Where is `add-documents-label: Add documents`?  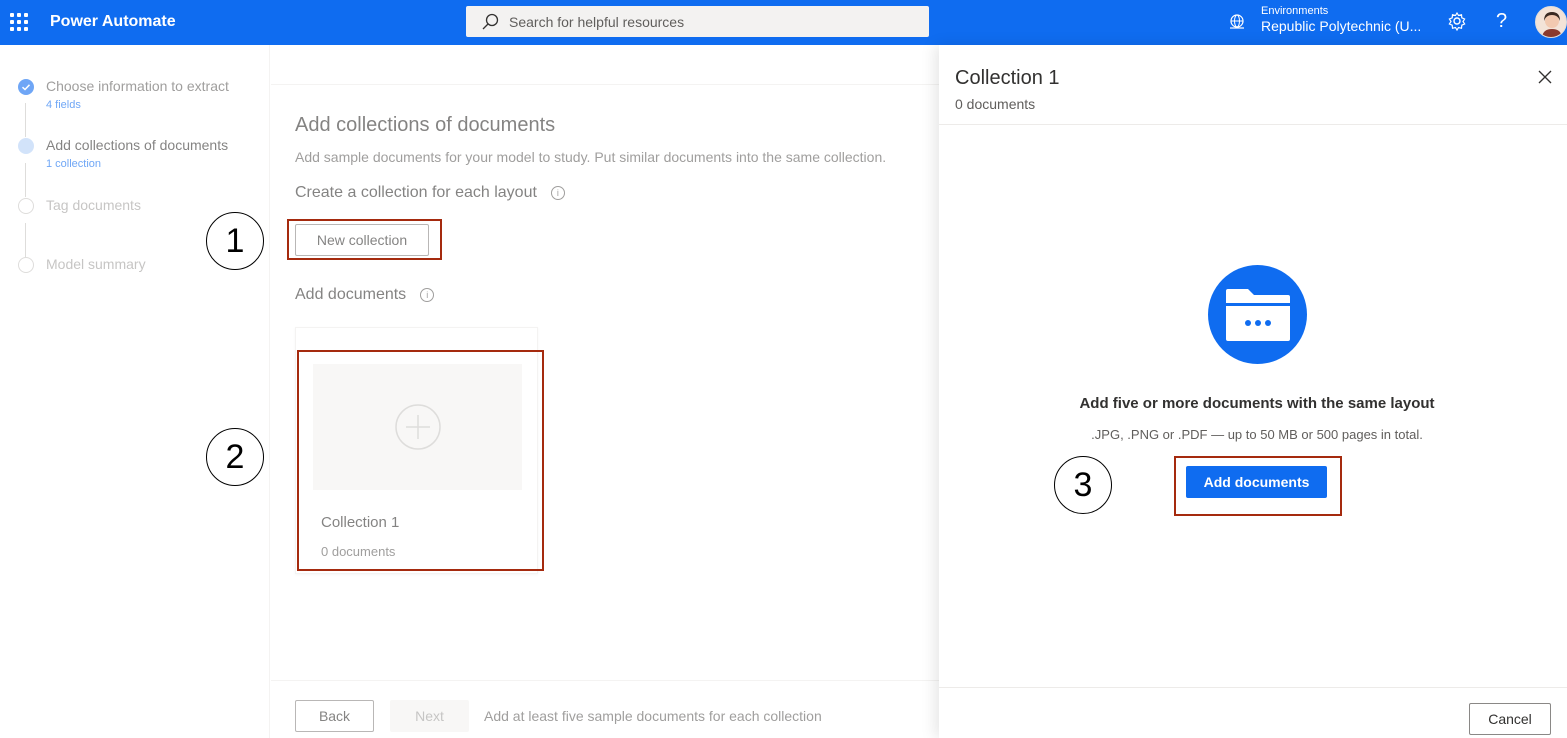
add-documents-label: Add documents is located at coordinates (351, 294).